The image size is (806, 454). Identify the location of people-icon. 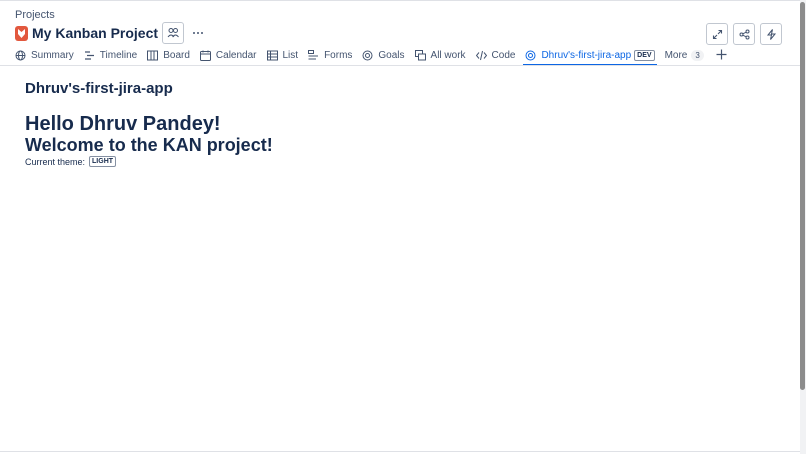
(173, 33).